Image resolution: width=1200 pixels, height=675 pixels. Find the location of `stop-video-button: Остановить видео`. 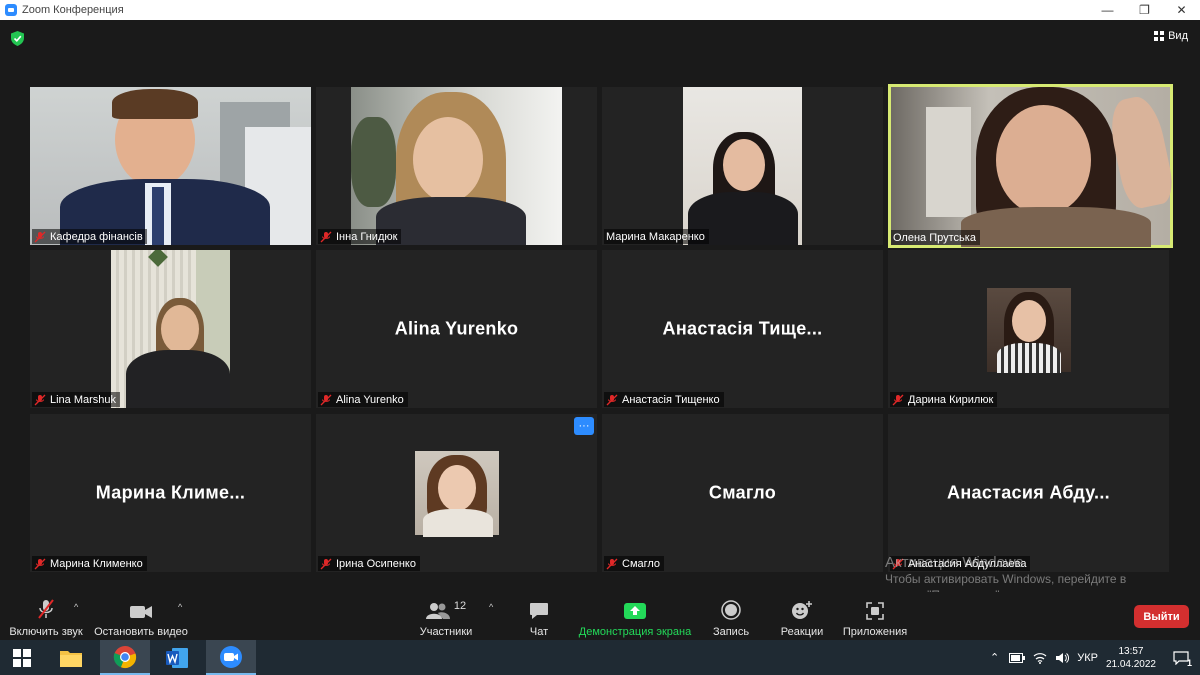

stop-video-button: Остановить видео is located at coordinates (141, 618).